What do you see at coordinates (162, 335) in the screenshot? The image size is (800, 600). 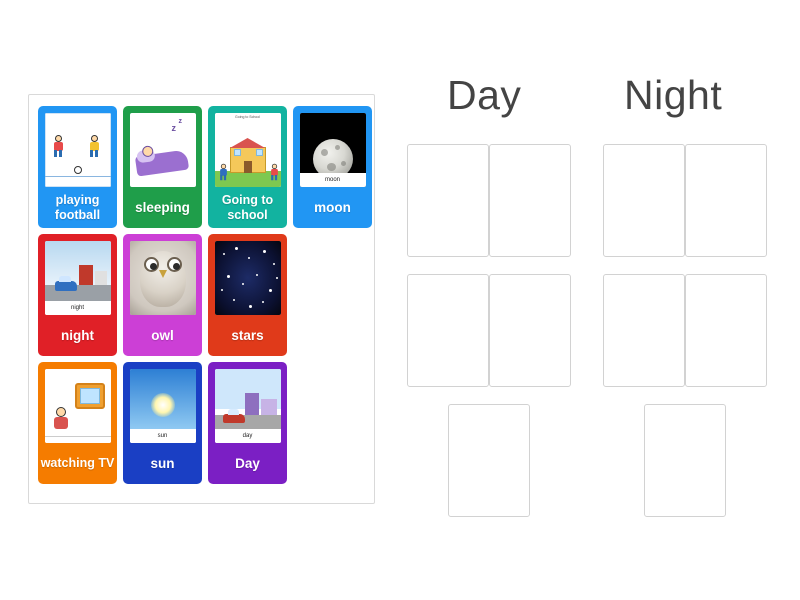 I see `card-label: owl` at bounding box center [162, 335].